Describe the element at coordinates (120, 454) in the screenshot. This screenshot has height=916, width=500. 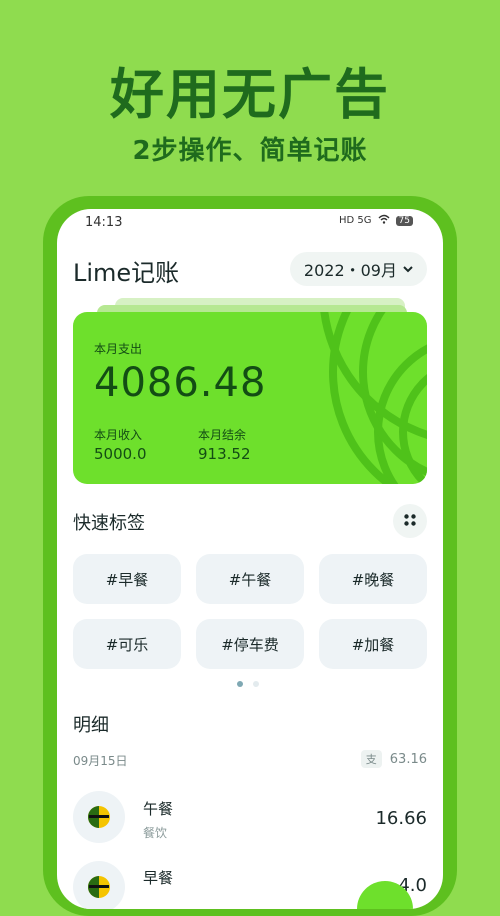
I see `income-value: 5000.0` at that location.